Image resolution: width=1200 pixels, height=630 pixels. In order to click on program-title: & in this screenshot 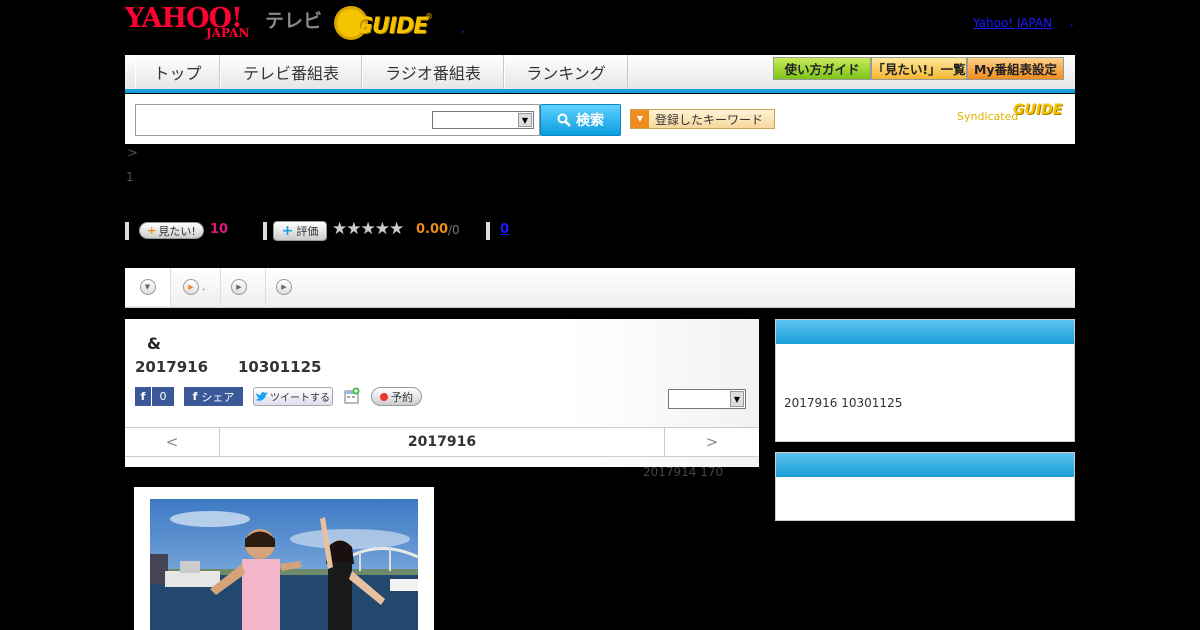, I will do `click(154, 343)`.